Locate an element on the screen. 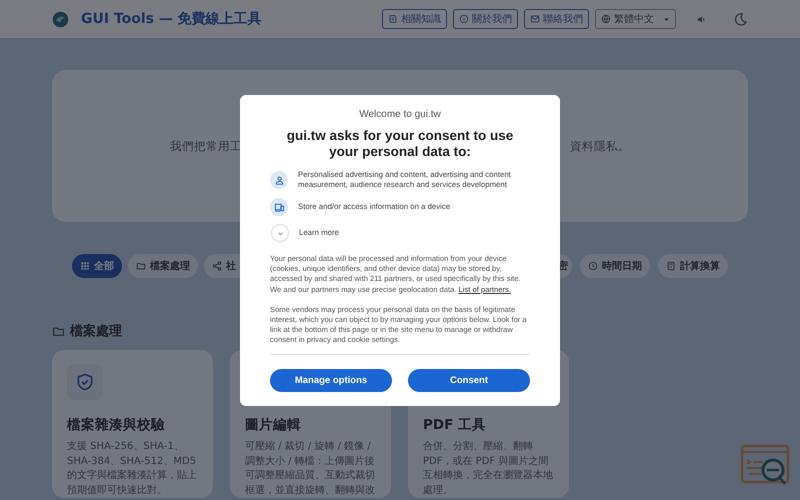 The width and height of the screenshot is (800, 500). dialog-subtitle: Welcome to gui.tw is located at coordinates (400, 114).